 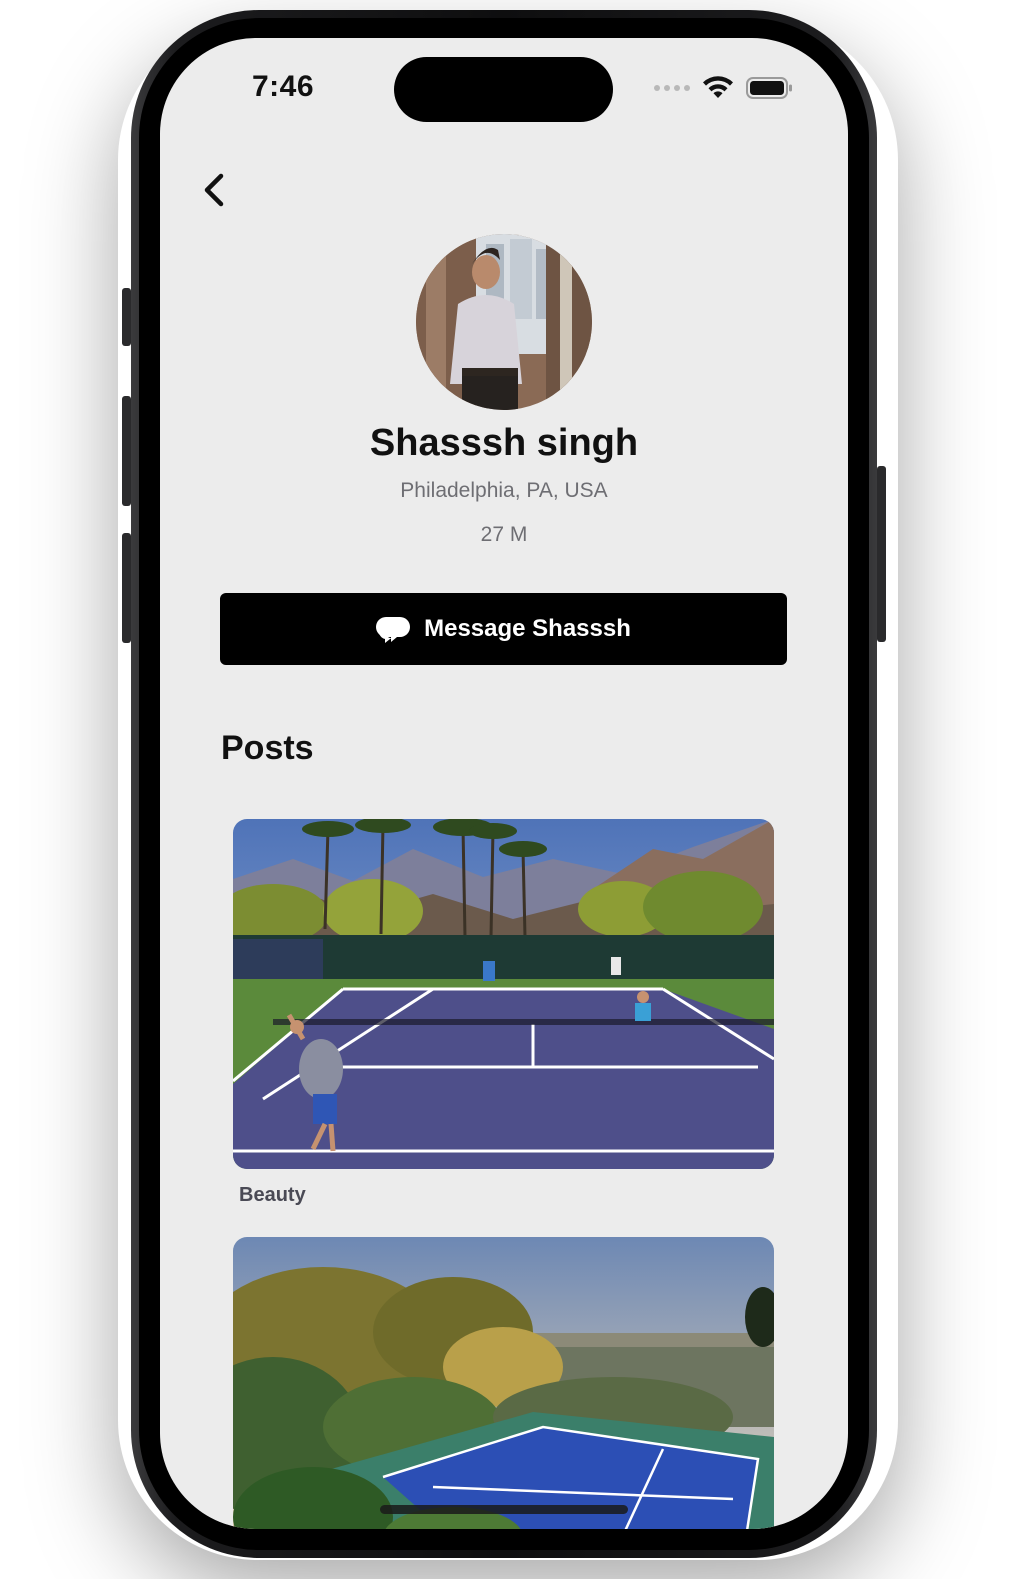 What do you see at coordinates (527, 628) in the screenshot?
I see `message-button-label: Message Shasssh` at bounding box center [527, 628].